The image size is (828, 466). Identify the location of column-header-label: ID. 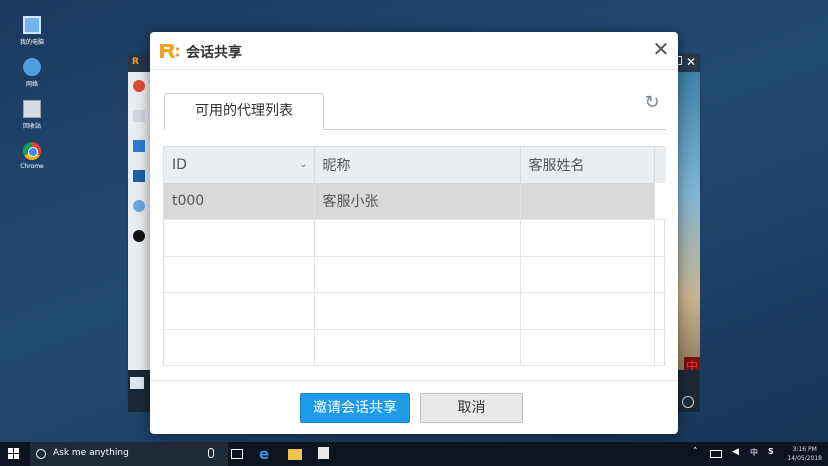
(179, 165).